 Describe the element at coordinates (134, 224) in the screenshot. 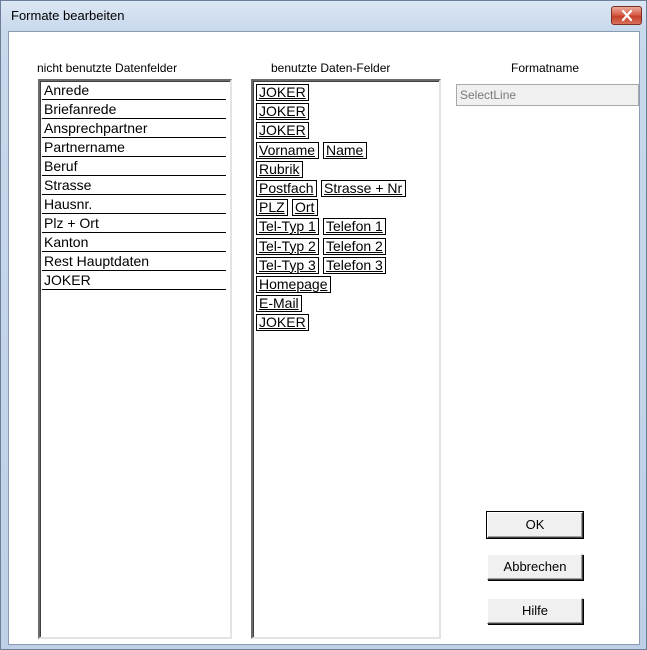

I see `unused-field-item: Plz + Ort` at that location.